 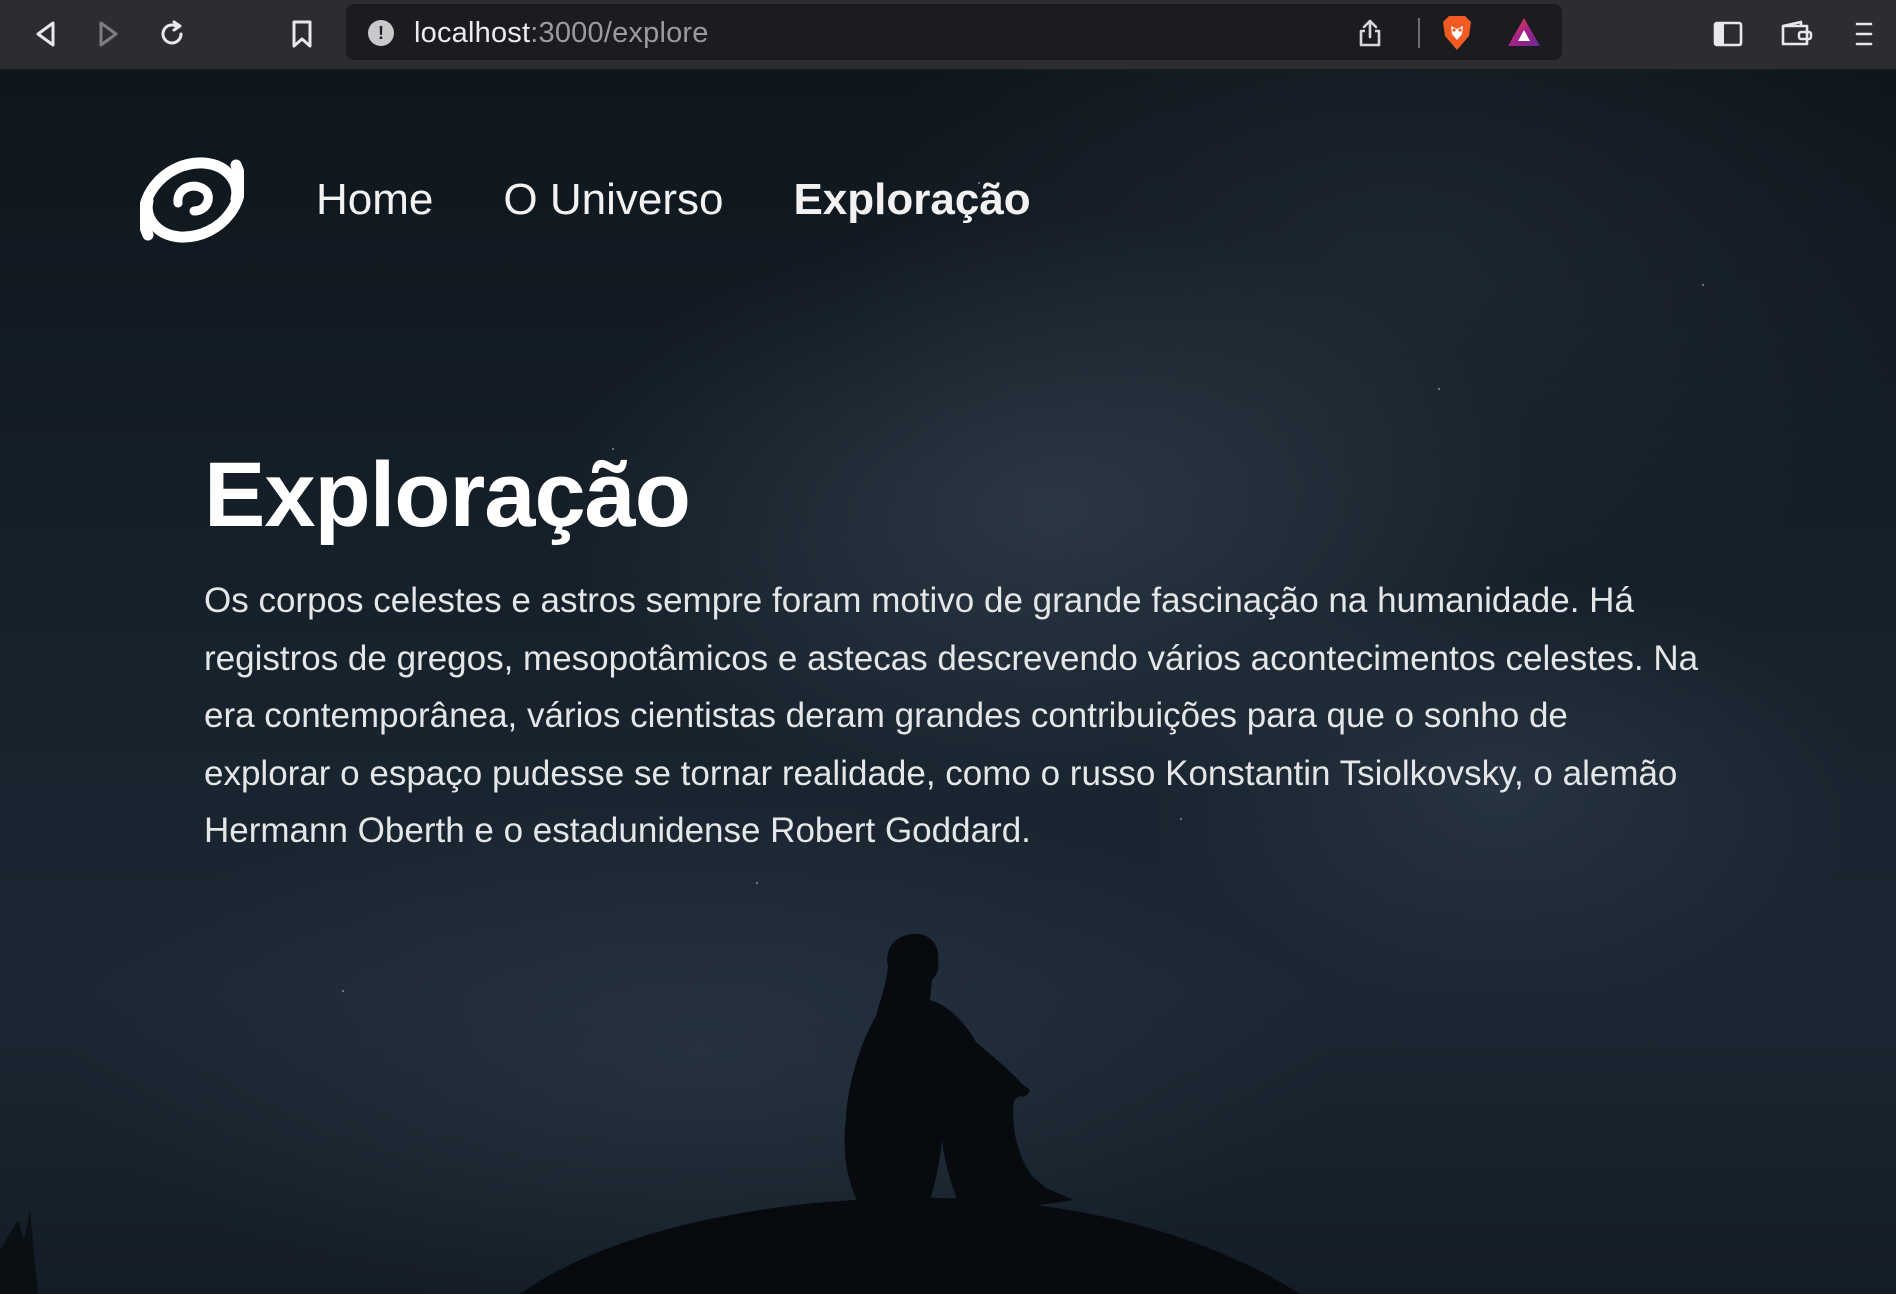 I want to click on toolbar-divider, so click(x=1419, y=33).